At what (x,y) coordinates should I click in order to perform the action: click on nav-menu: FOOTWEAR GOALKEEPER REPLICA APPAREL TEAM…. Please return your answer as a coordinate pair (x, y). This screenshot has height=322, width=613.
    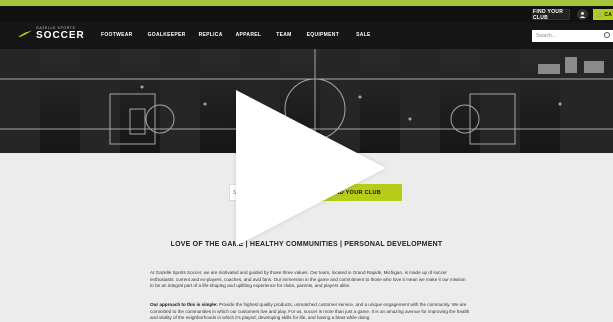
    Looking at the image, I should click on (236, 35).